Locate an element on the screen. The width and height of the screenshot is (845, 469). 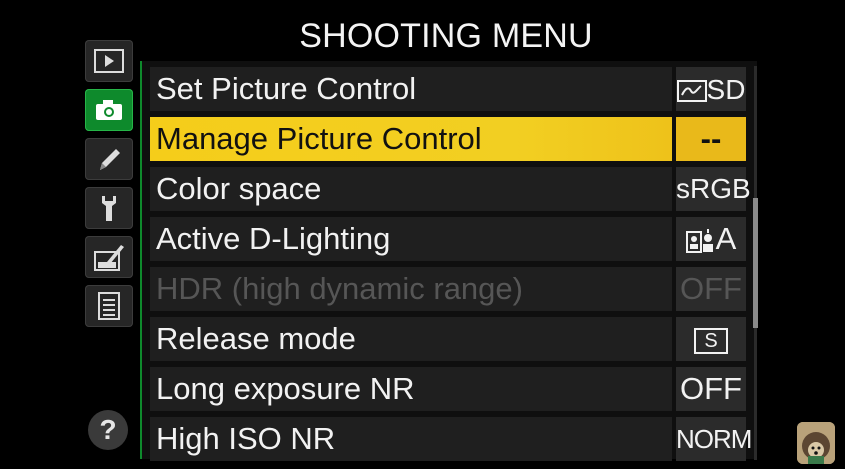
help-button: ? is located at coordinates (108, 430).